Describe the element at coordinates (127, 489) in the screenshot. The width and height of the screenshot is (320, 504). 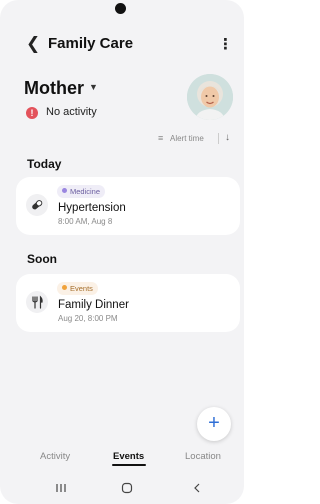
I see `home-icon` at that location.